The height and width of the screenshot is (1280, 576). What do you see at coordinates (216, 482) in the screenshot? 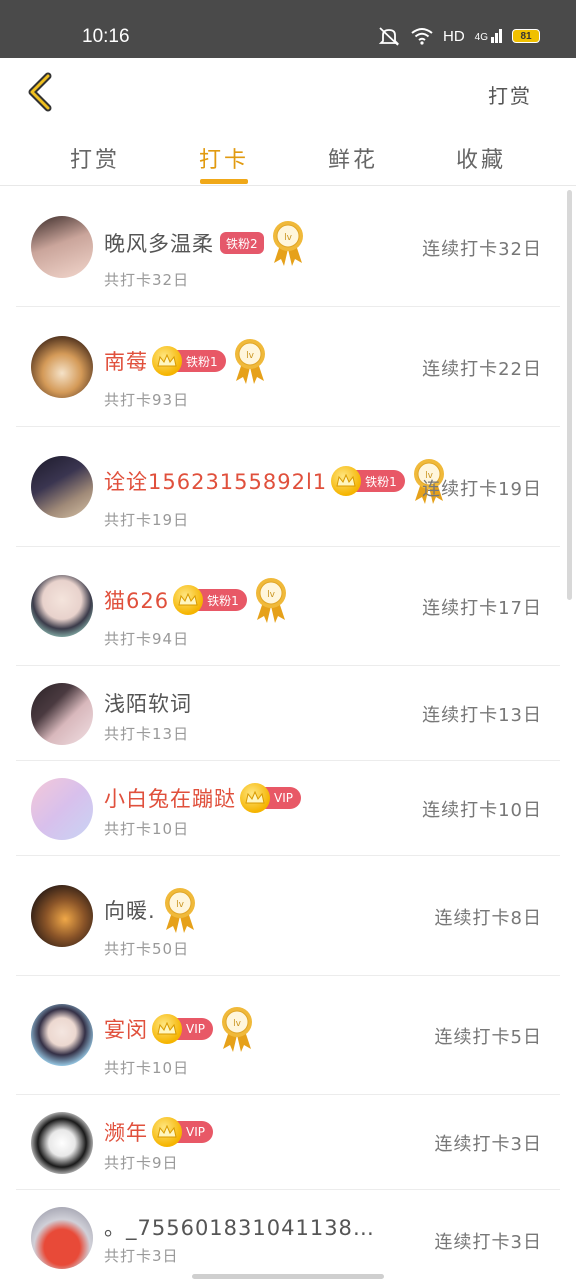
I see `user-name: 诠诠15623155892l1` at bounding box center [216, 482].